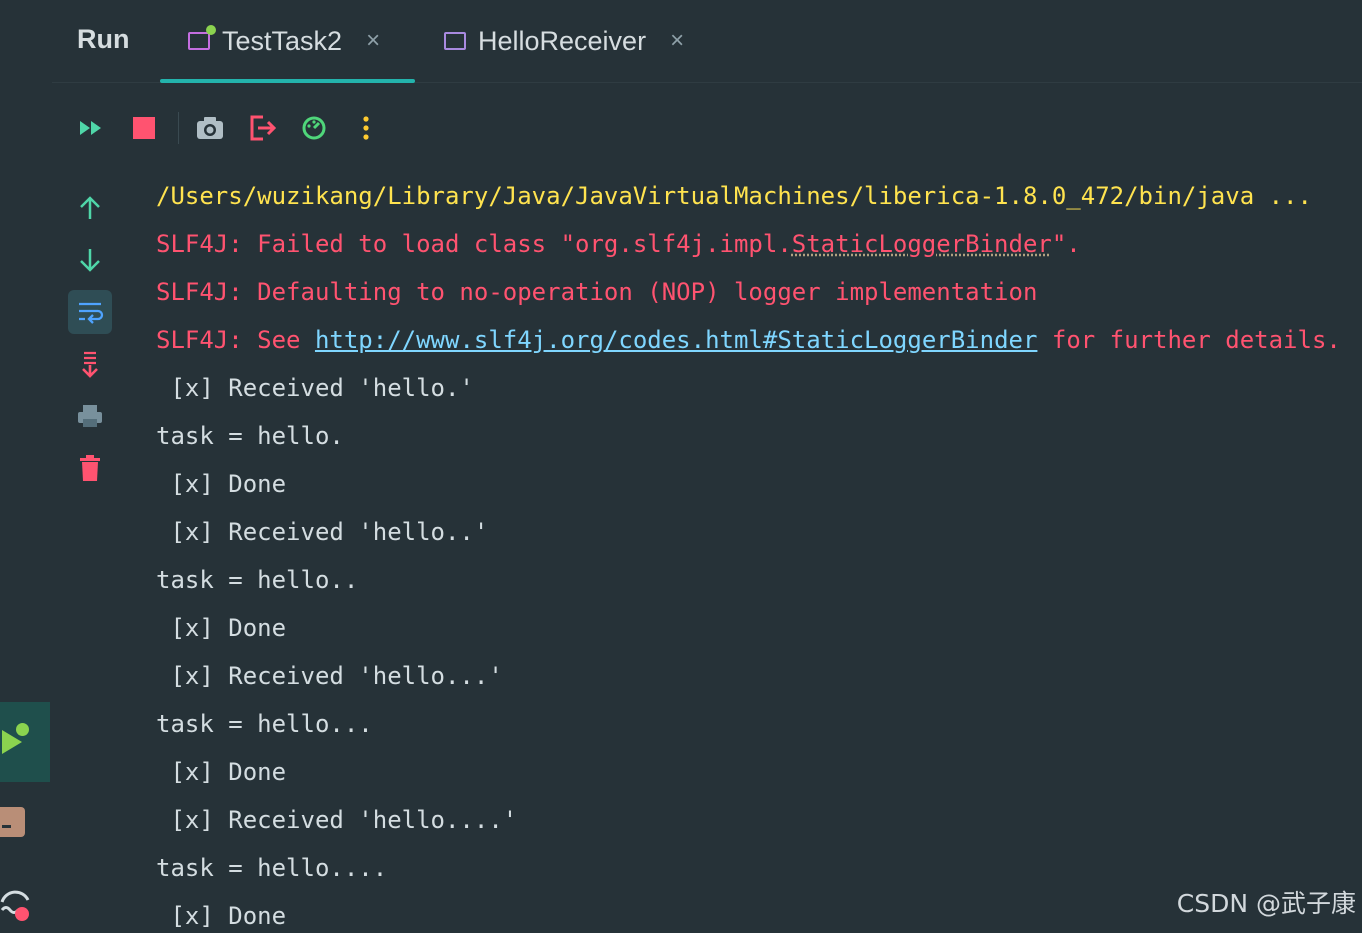 The width and height of the screenshot is (1362, 933). I want to click on down-arrow-icon, so click(90, 260).